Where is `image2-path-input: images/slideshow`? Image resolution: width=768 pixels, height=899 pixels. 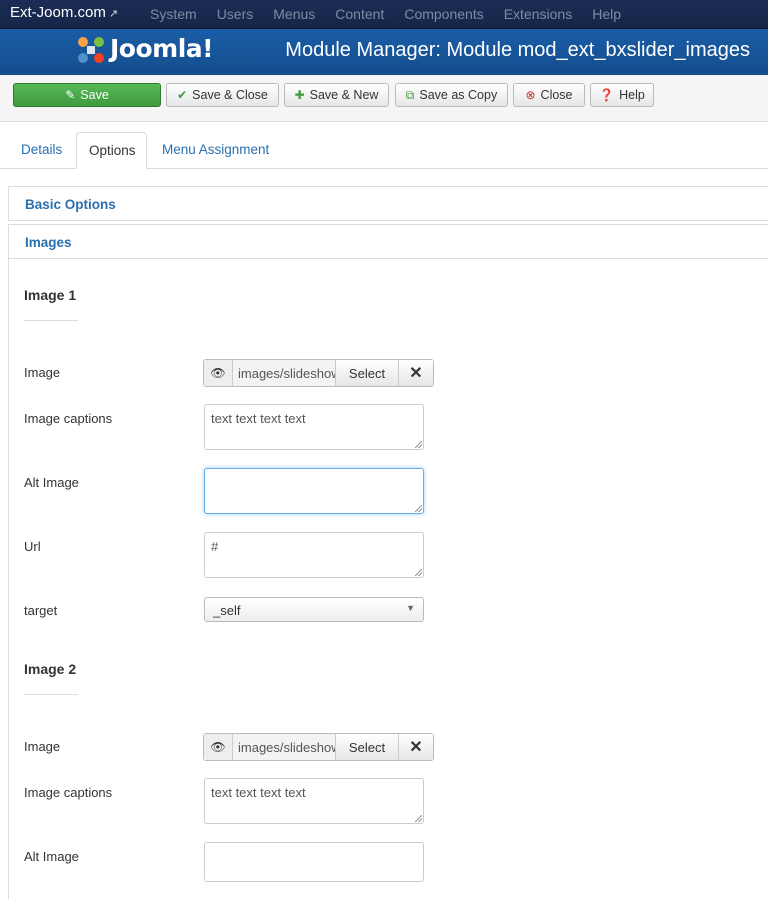 image2-path-input: images/slideshow is located at coordinates (284, 747).